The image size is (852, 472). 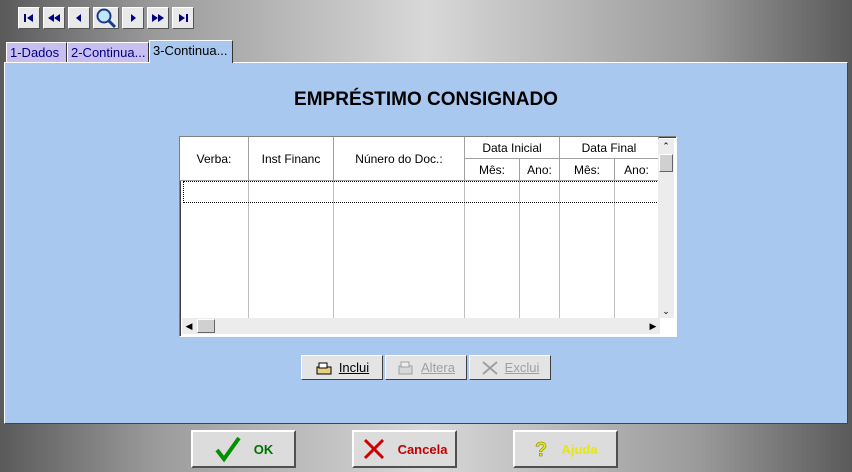 What do you see at coordinates (373, 449) in the screenshot?
I see `x-icon` at bounding box center [373, 449].